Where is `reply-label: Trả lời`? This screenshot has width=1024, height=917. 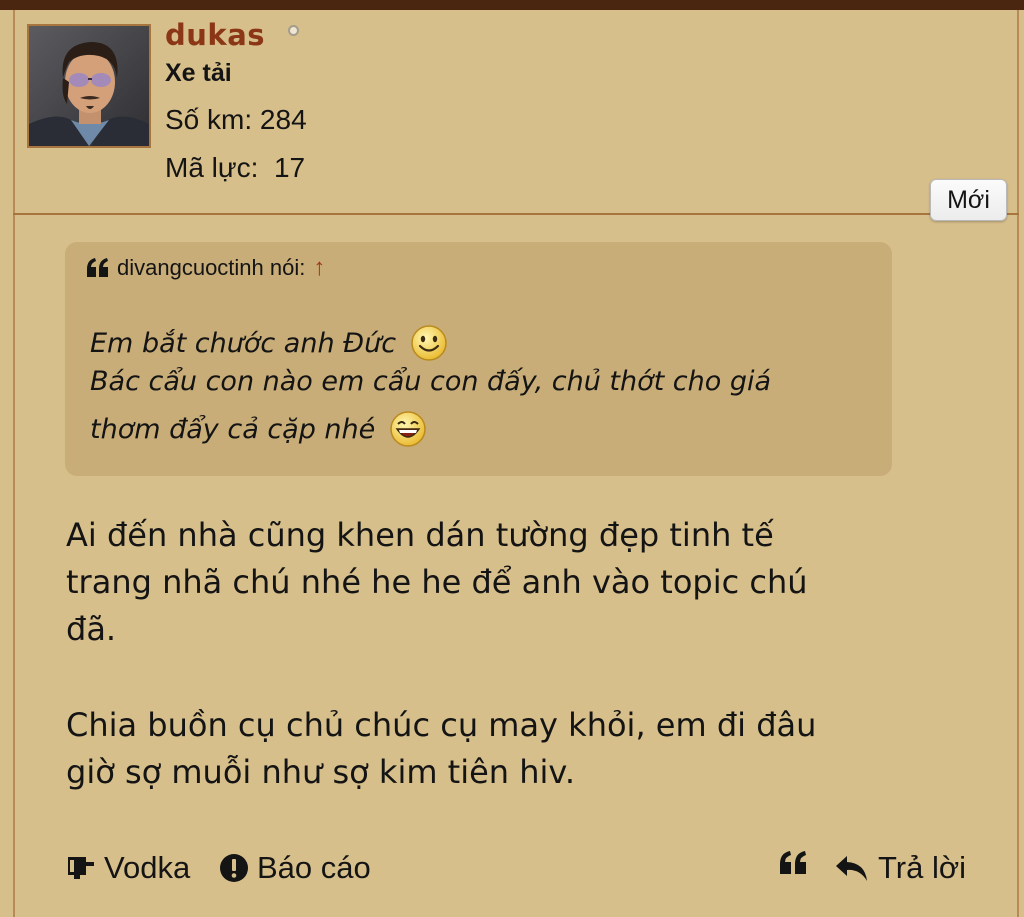
reply-label: Trả lời is located at coordinates (922, 867).